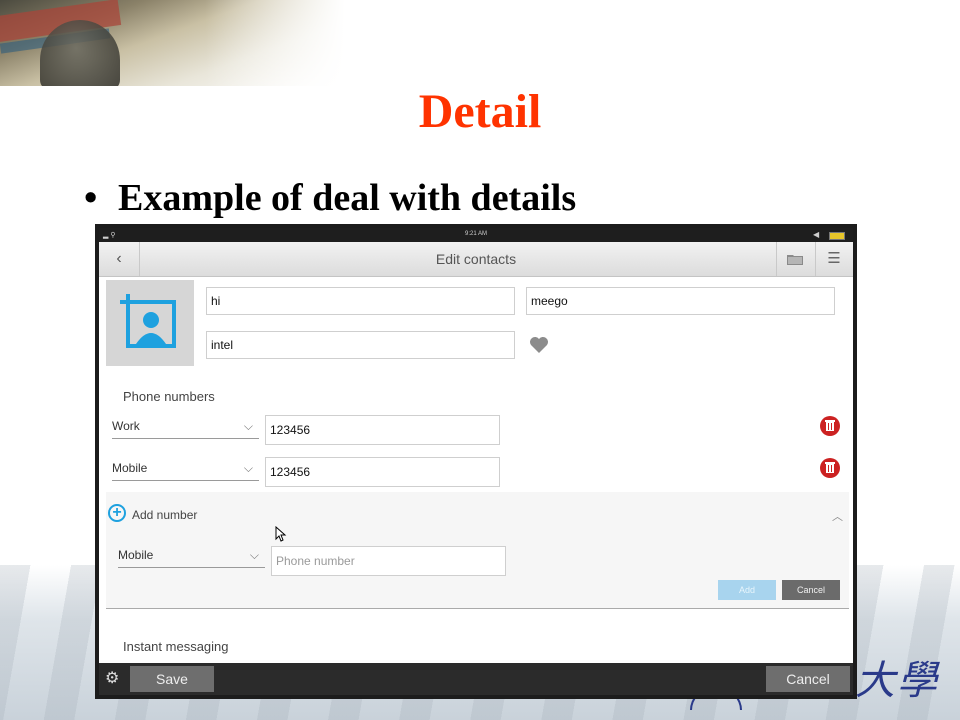 Image resolution: width=960 pixels, height=720 pixels. I want to click on phone-numbers-label: Phone numbers, so click(169, 396).